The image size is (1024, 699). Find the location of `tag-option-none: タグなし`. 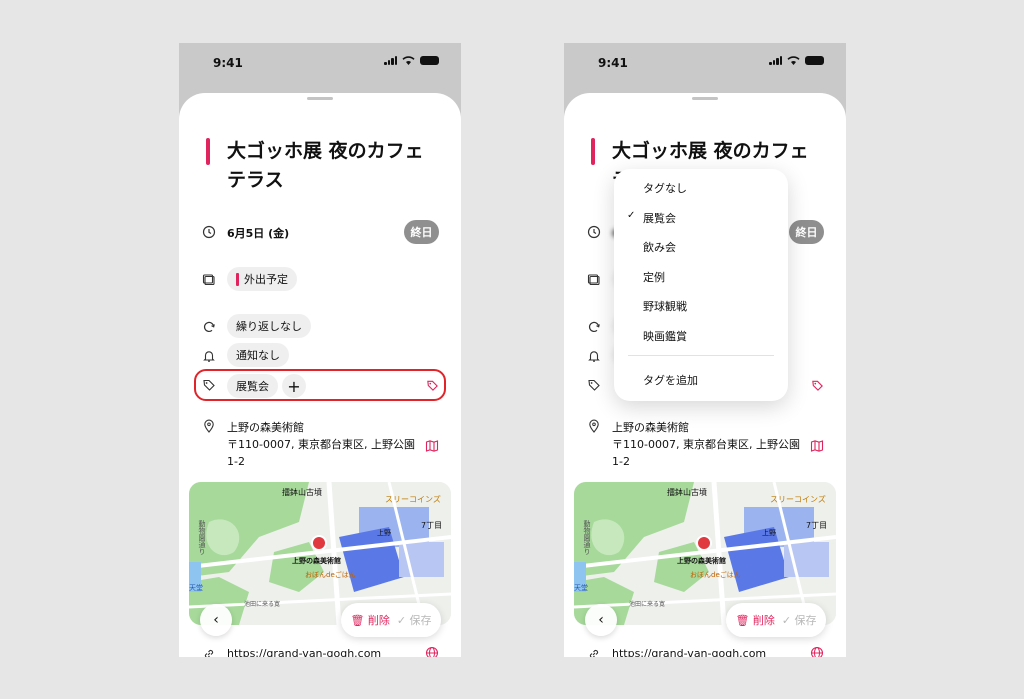

tag-option-none: タグなし is located at coordinates (665, 188).